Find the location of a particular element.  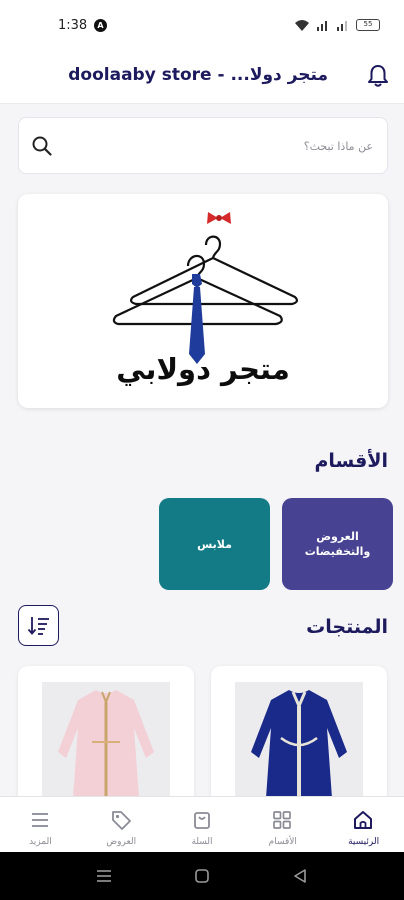

cart-icon is located at coordinates (201, 820).